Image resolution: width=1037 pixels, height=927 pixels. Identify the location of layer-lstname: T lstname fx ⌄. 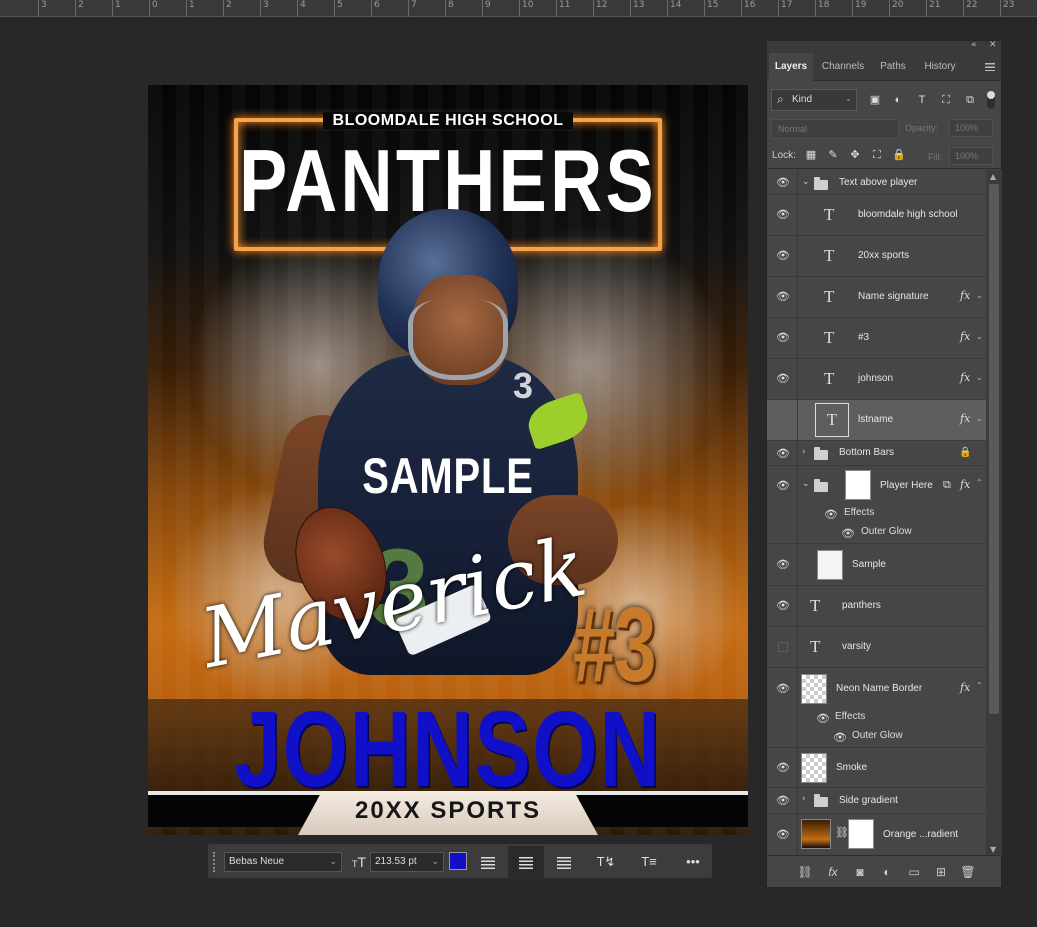
(876, 420).